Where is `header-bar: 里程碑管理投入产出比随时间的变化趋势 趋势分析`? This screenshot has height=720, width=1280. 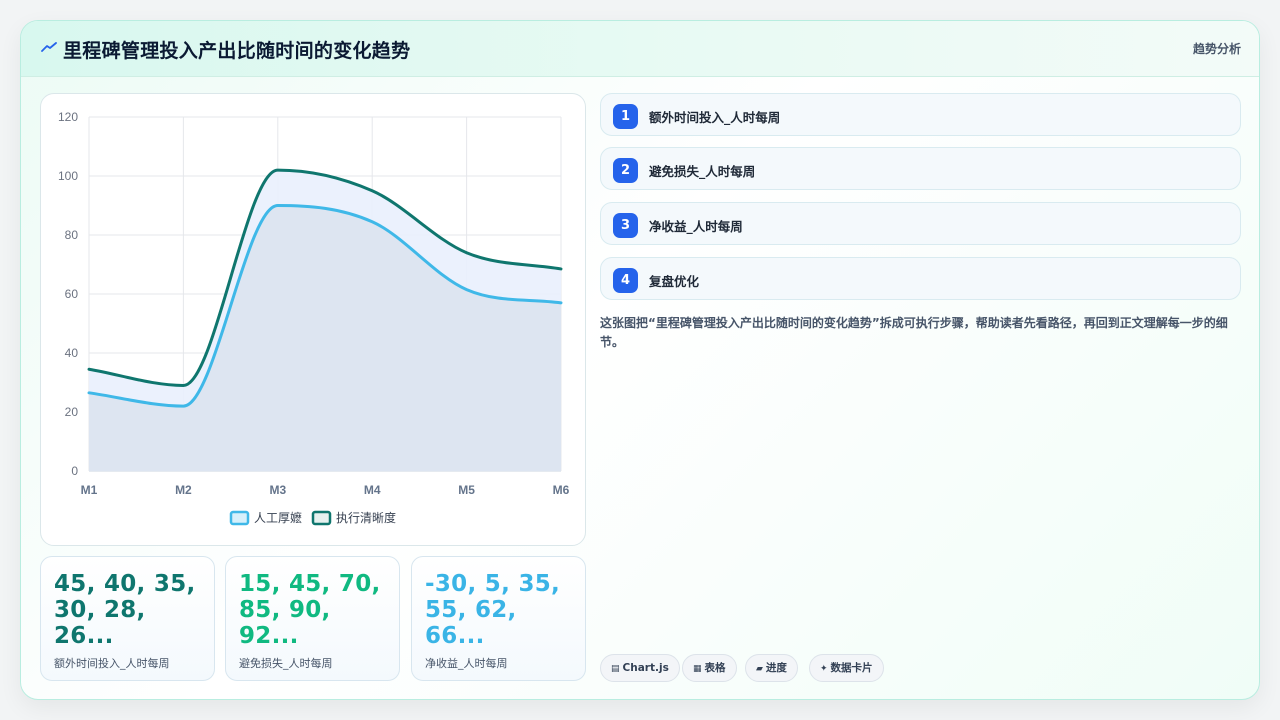
header-bar: 里程碑管理投入产出比随时间的变化趋势 趋势分析 is located at coordinates (640, 49).